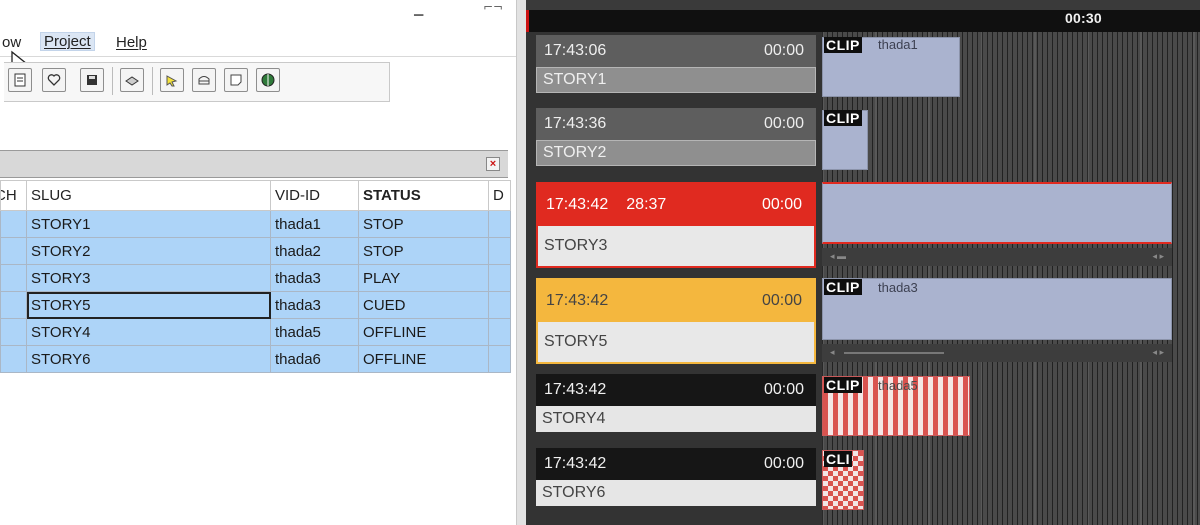 Image resolution: width=1200 pixels, height=525 pixels. I want to click on cell-slug-focused: STORY5, so click(148, 305).